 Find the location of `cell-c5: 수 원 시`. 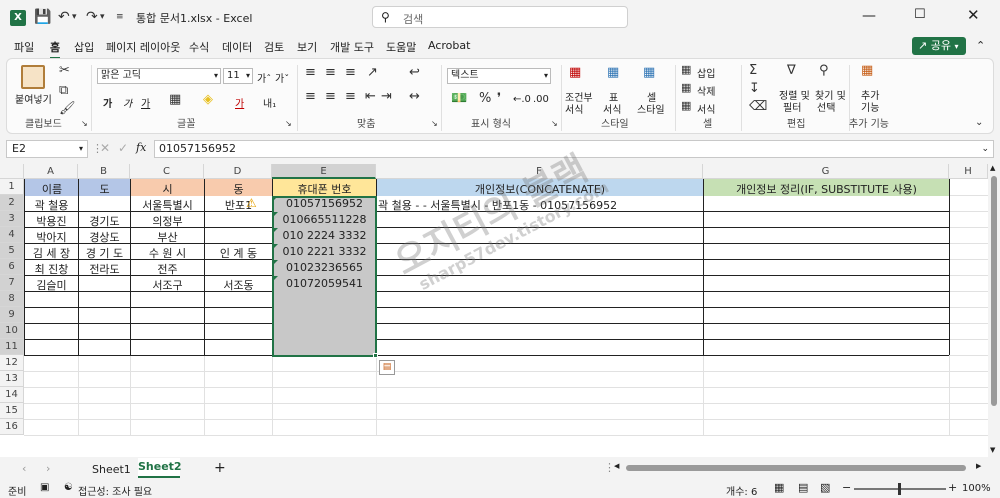

cell-c5: 수 원 시 is located at coordinates (167, 253).